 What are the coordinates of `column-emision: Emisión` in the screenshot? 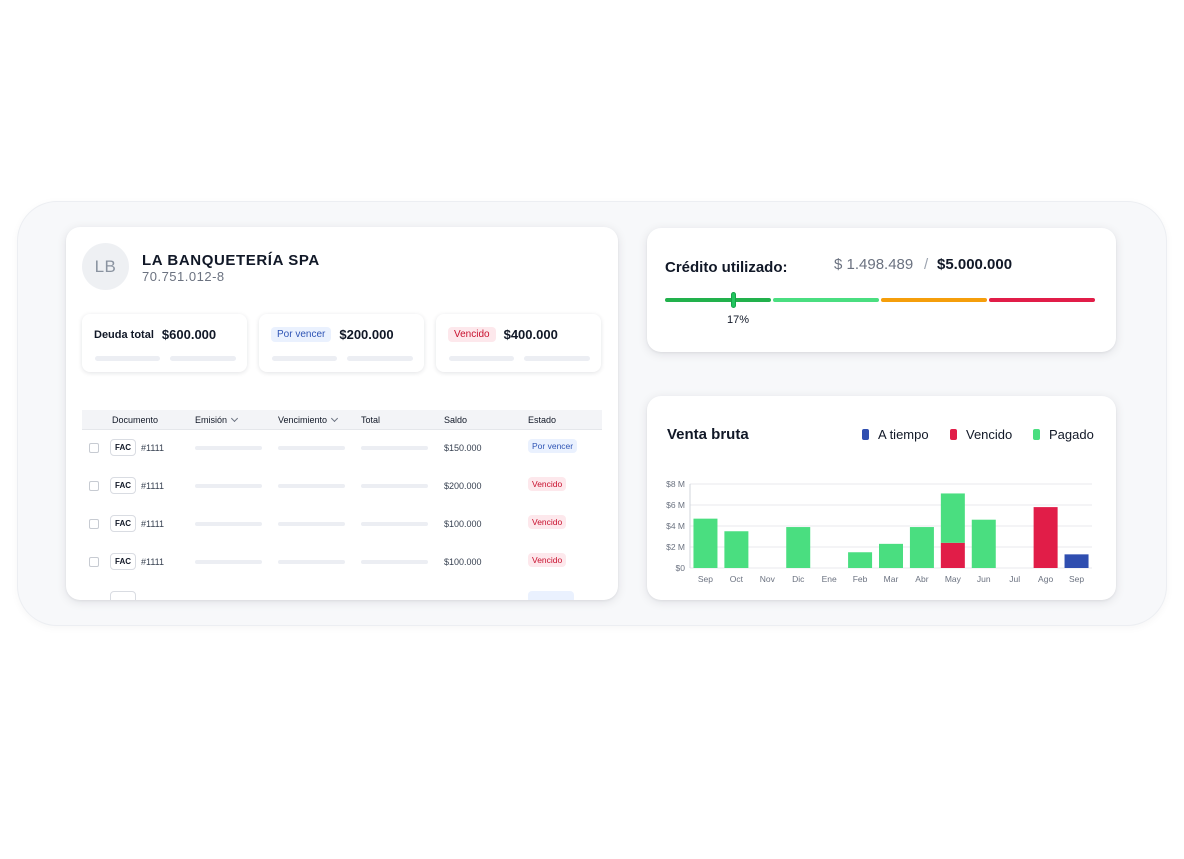 It's located at (217, 419).